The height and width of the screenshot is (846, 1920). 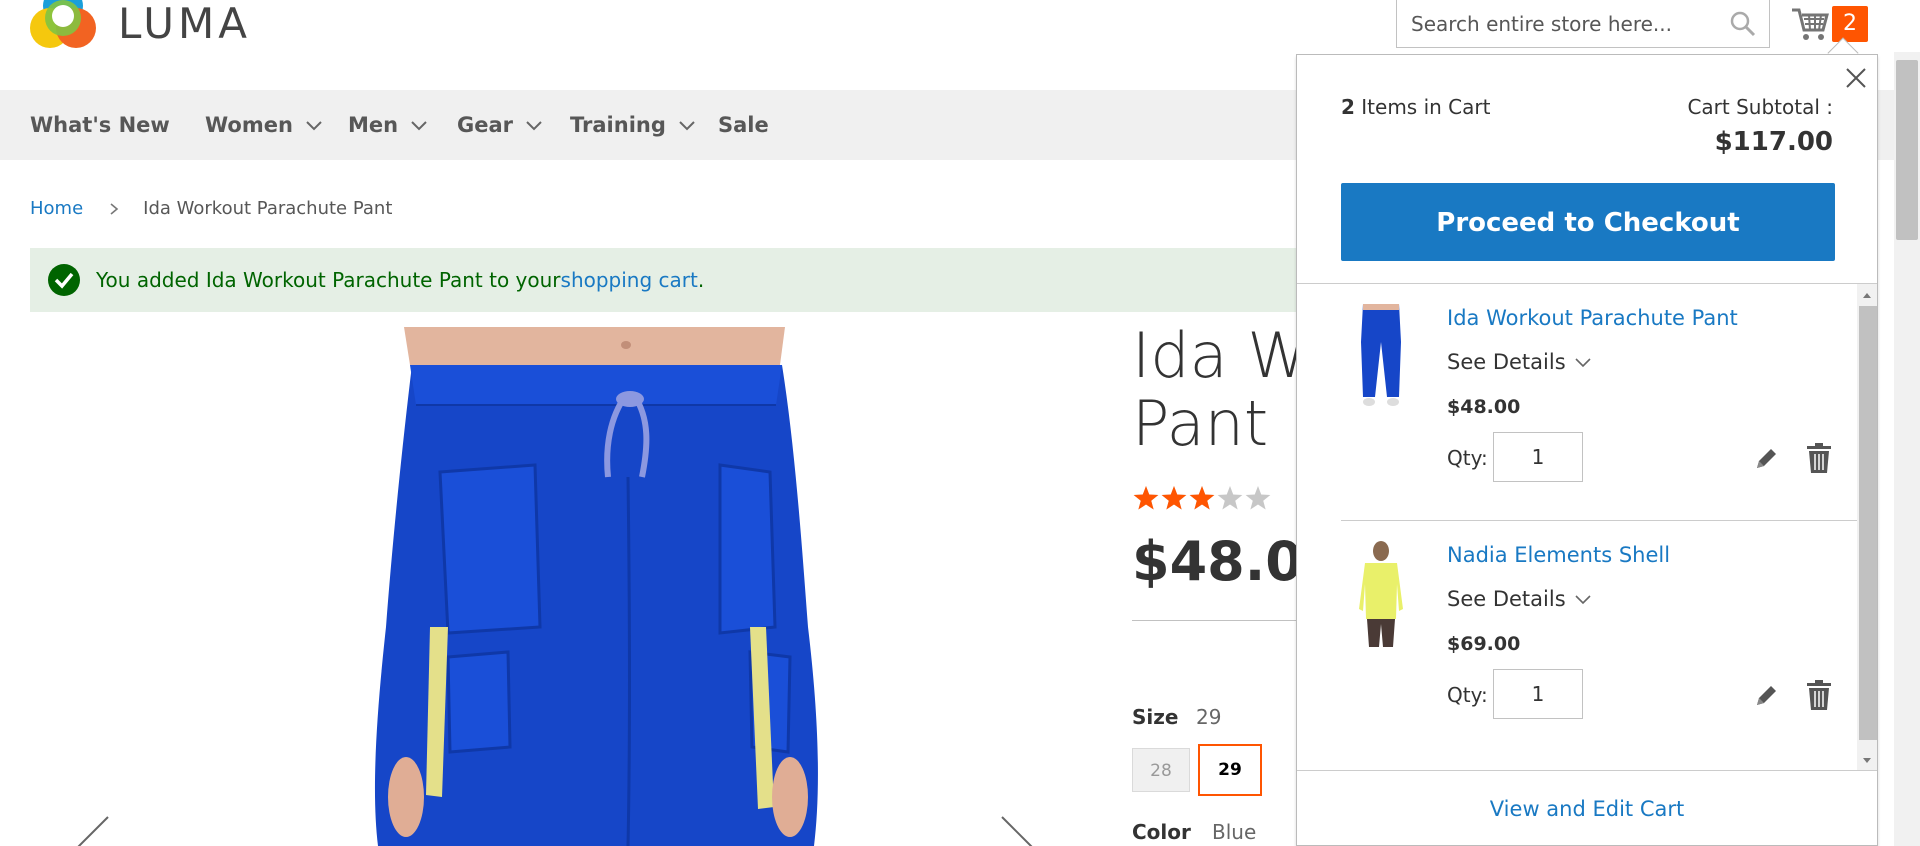 What do you see at coordinates (1155, 717) in the screenshot?
I see `size-label: Size` at bounding box center [1155, 717].